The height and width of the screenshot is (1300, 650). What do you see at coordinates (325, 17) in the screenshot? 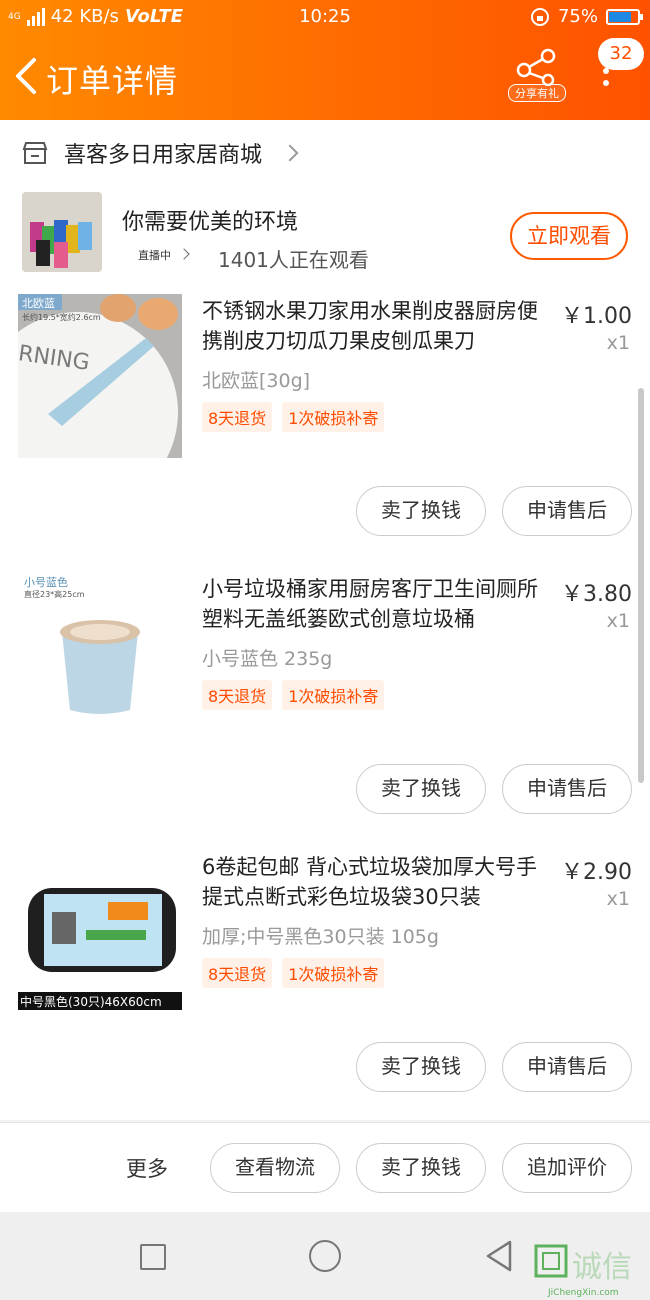
I see `status-bar: 4G 42 KB/s VoLTE 10:25 75%` at bounding box center [325, 17].